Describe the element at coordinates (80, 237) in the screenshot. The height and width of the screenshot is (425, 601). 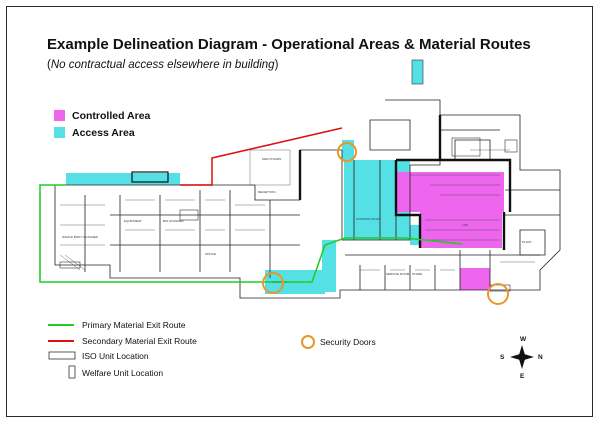
I see `room-label: WHOLE BODY SCANNER` at that location.